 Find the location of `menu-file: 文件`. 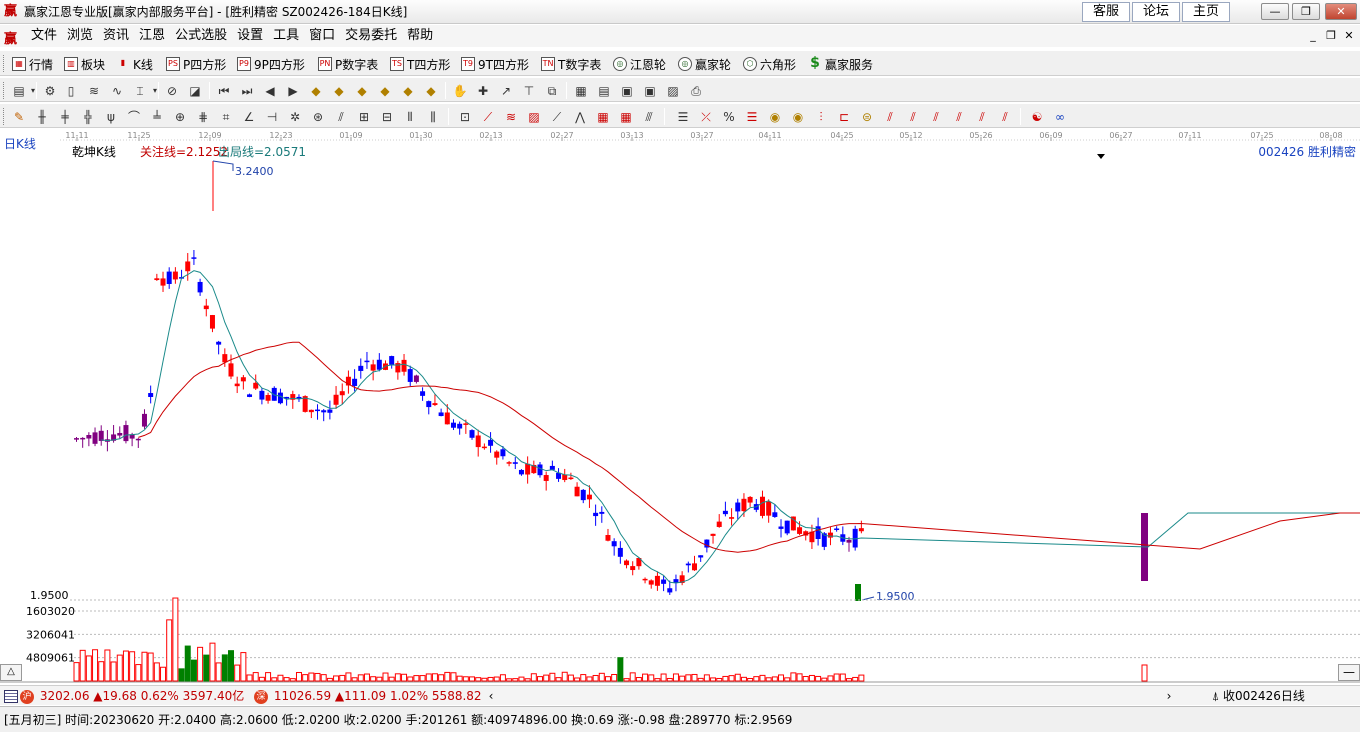

menu-file: 文件 is located at coordinates (44, 36).